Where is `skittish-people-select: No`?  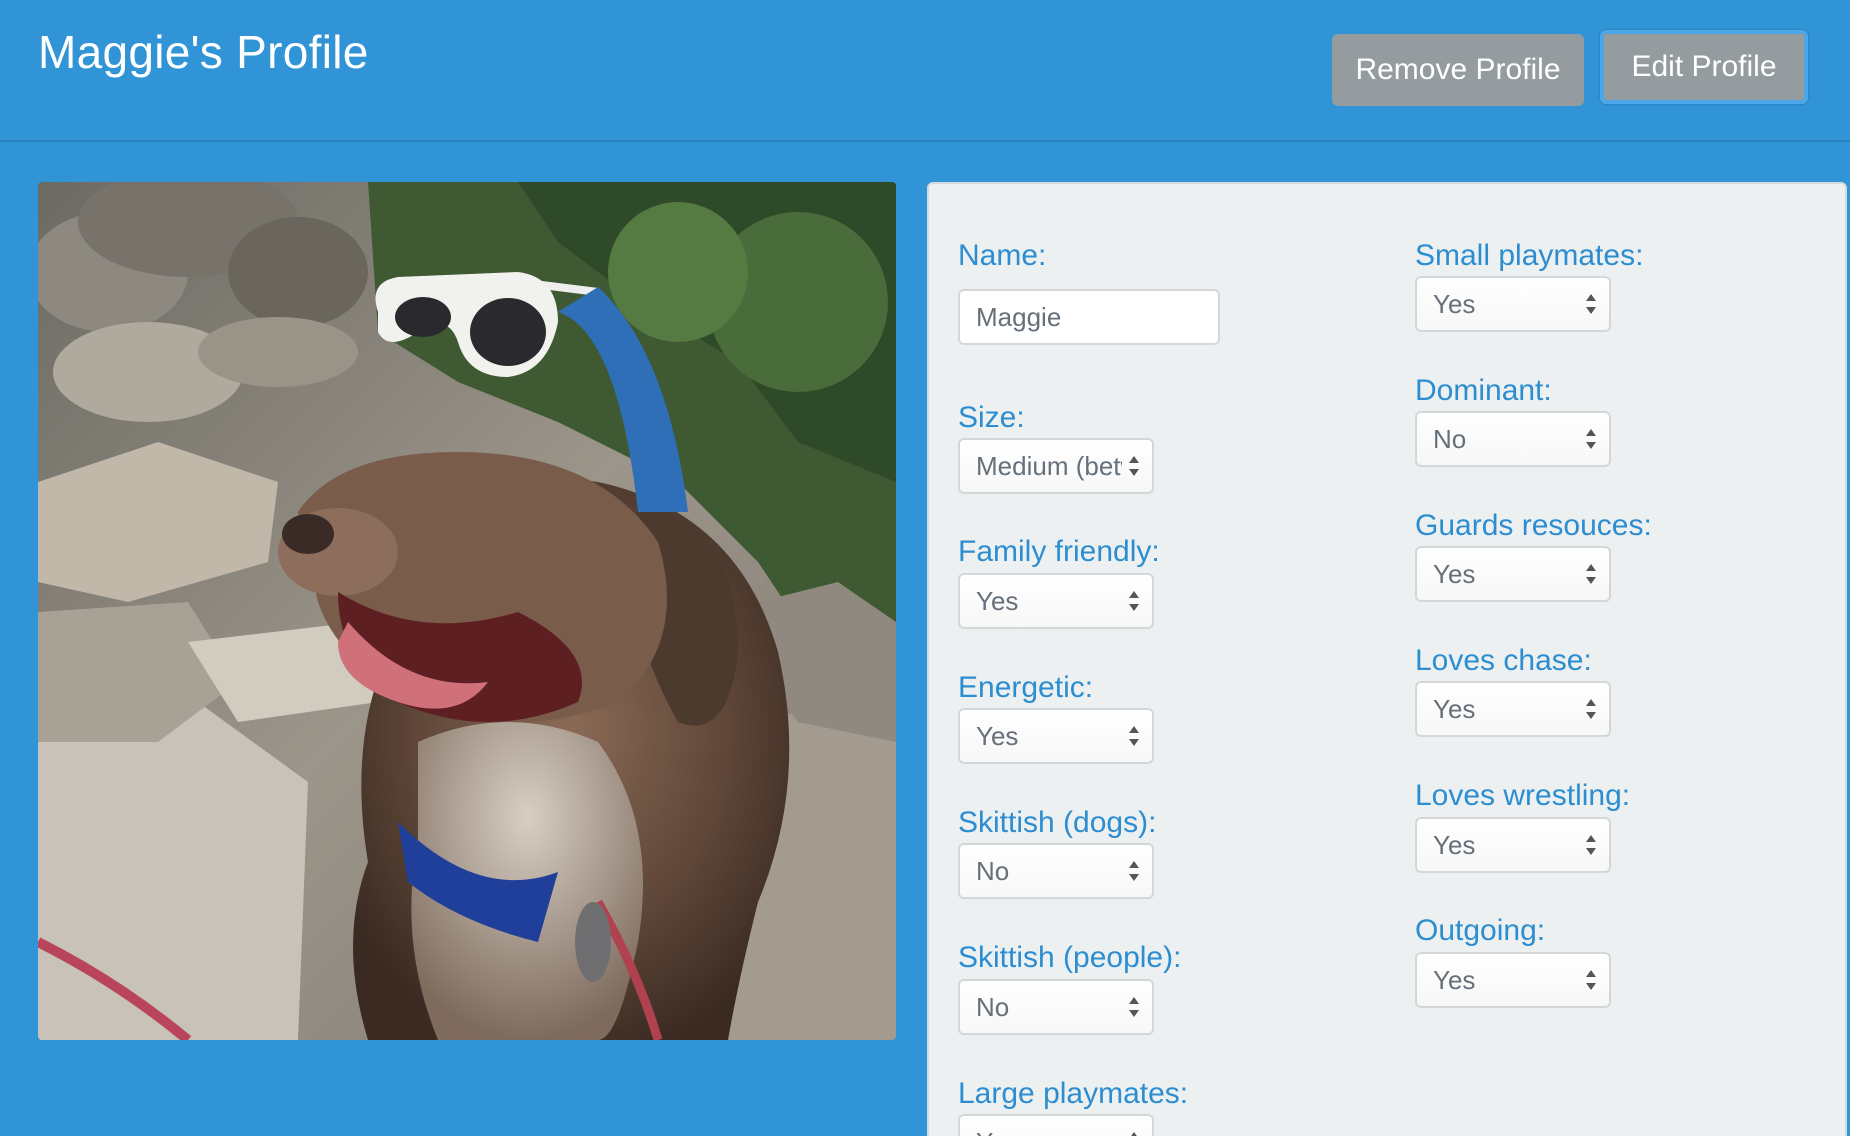
skittish-people-select: No is located at coordinates (1056, 1007).